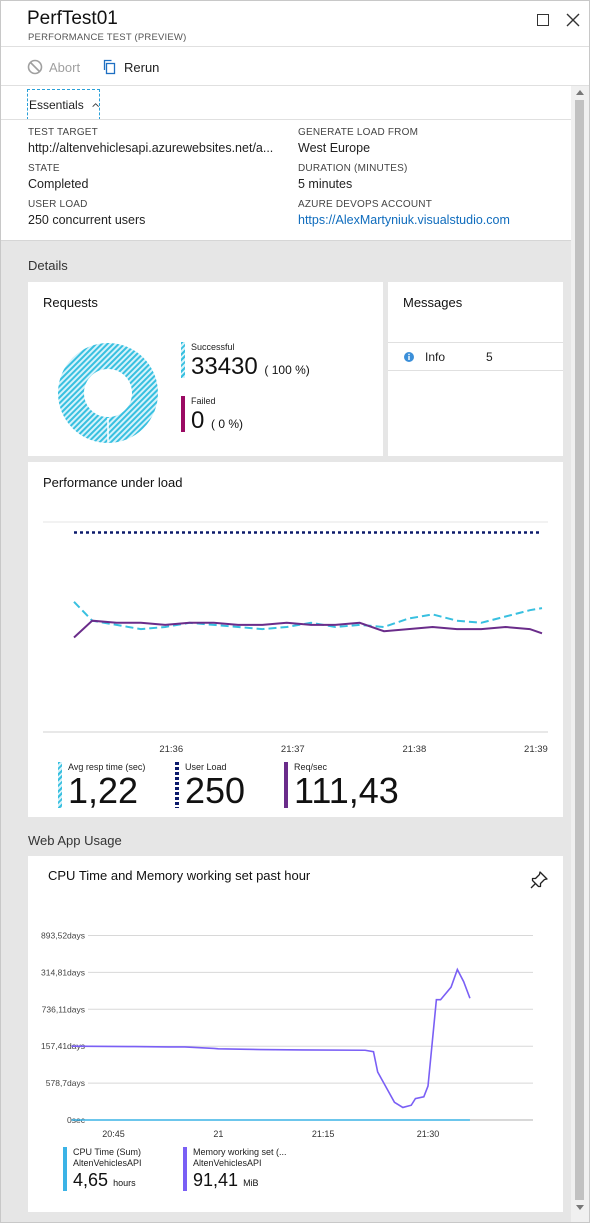 This screenshot has height=1223, width=590. I want to click on chevron-up-icon, so click(95, 104).